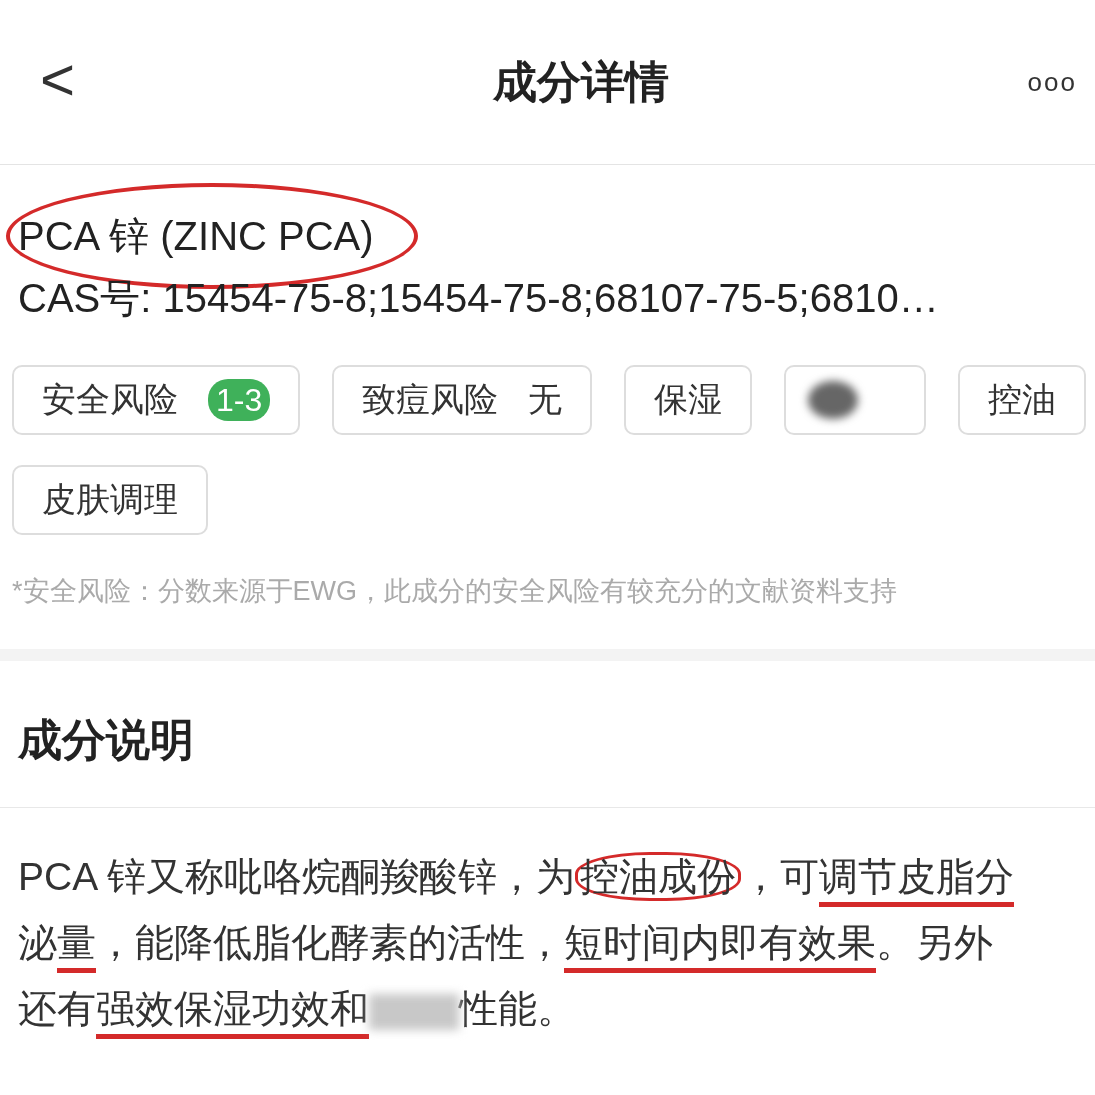 The image size is (1095, 1095). What do you see at coordinates (430, 399) in the screenshot?
I see `tag-label: 致痘风险` at bounding box center [430, 399].